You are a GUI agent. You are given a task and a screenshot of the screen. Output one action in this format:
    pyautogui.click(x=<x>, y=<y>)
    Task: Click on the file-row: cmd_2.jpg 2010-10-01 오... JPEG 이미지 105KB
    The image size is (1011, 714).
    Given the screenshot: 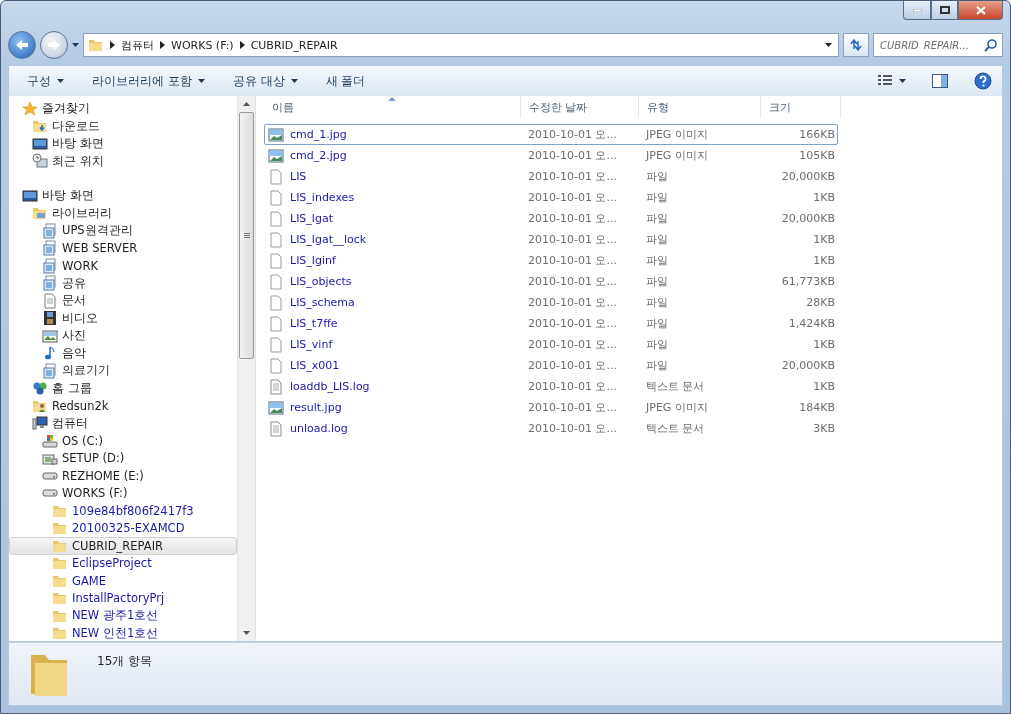 What is the action you would take?
    pyautogui.click(x=551, y=155)
    